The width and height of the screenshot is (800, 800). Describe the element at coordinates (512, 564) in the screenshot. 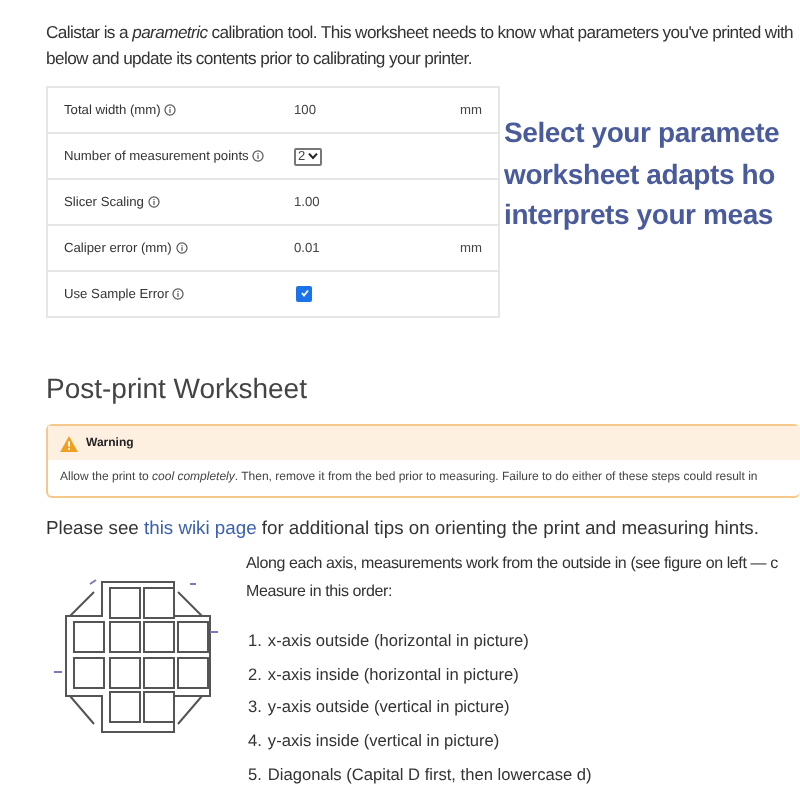

I see `instruction-text: Along each axis, measurements work from the outside in (see figure on left — c` at that location.